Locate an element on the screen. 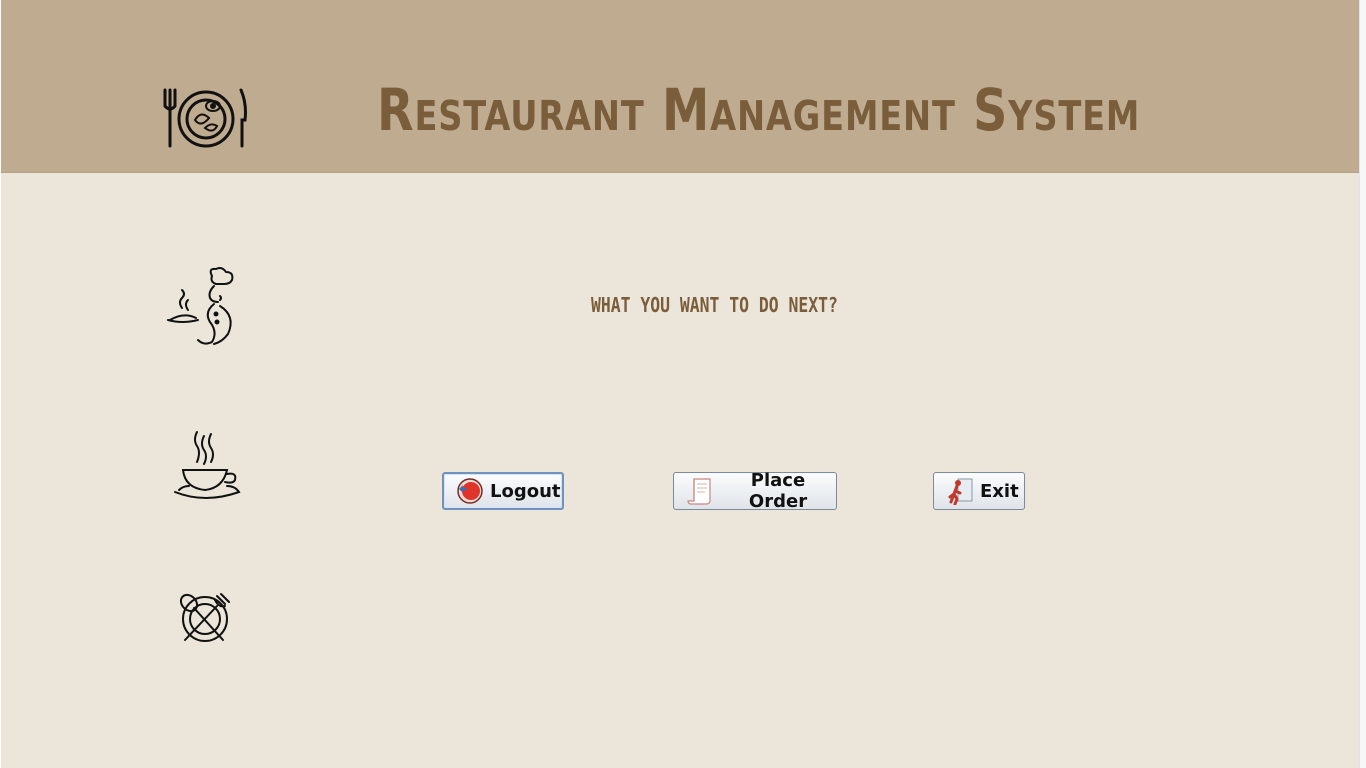 The width and height of the screenshot is (1366, 768). place-order-button: Place Order is located at coordinates (755, 491).